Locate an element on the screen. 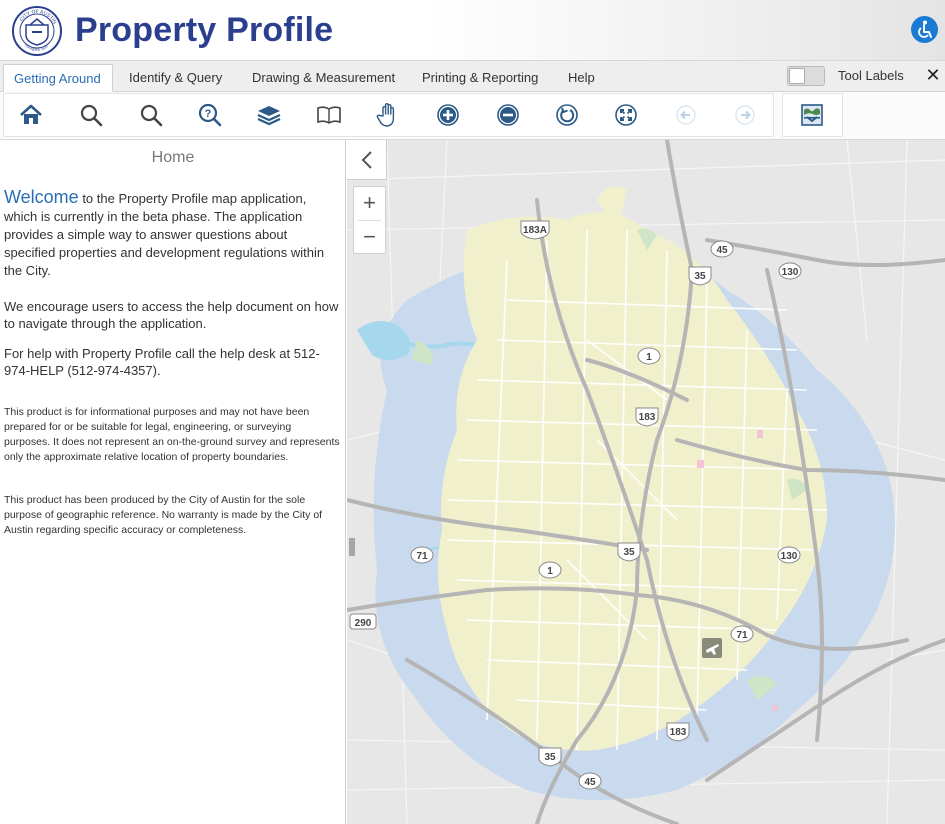  route-shield-label: 183A is located at coordinates (535, 230).